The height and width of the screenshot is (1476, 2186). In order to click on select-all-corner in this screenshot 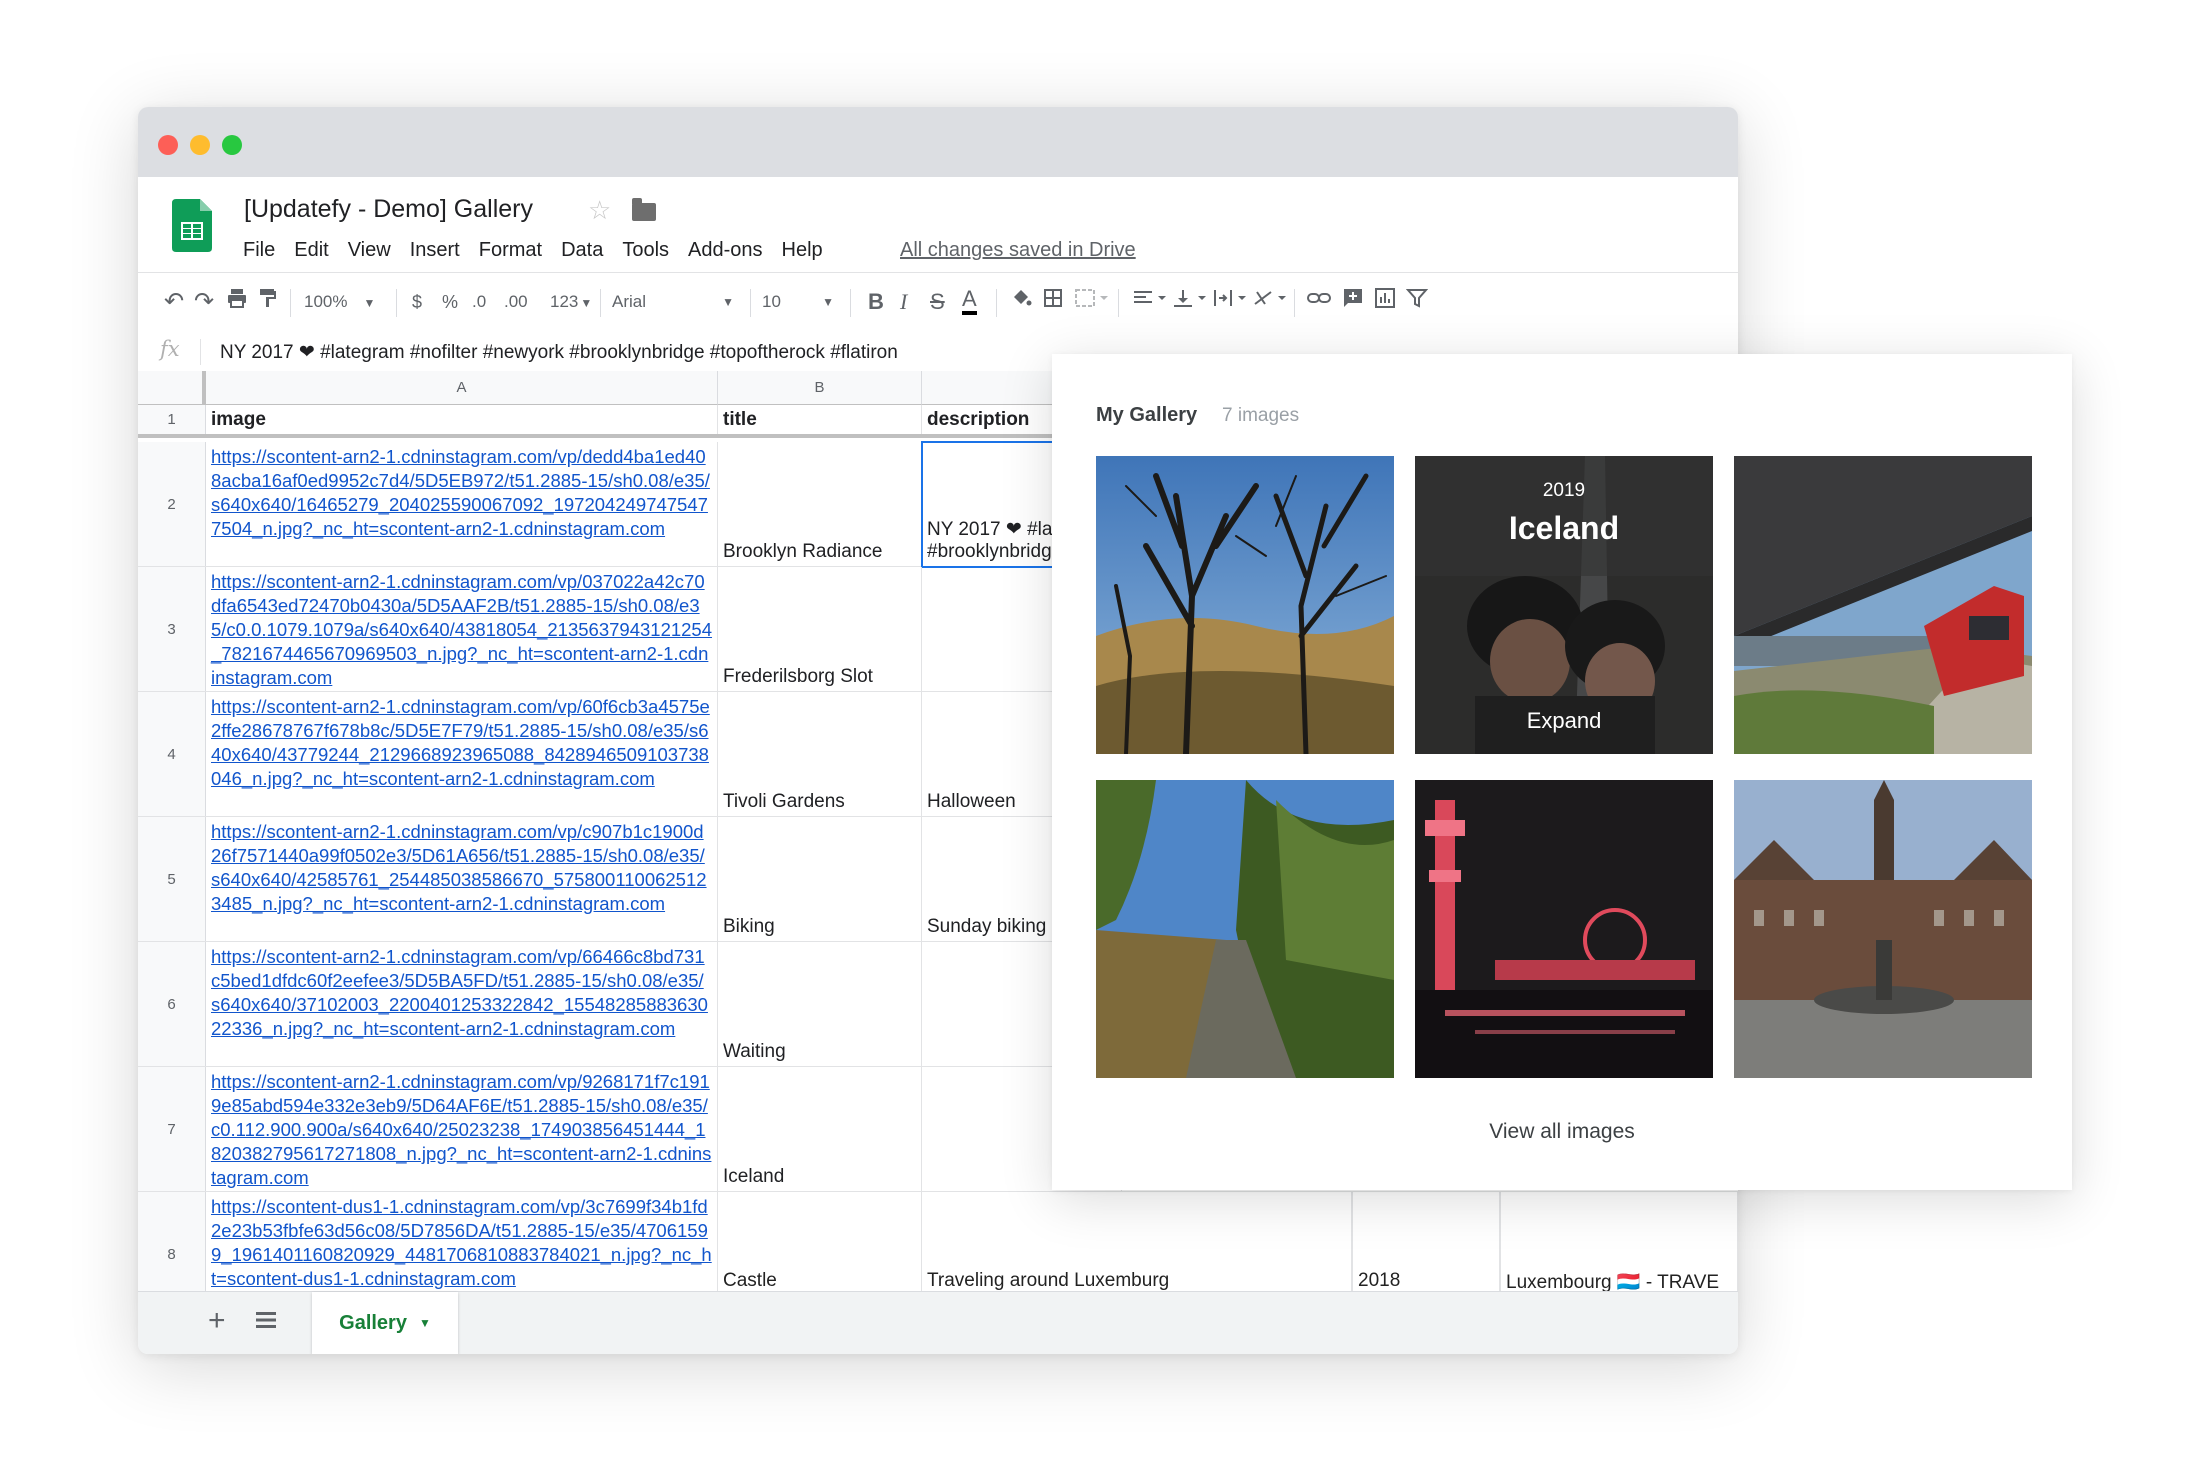, I will do `click(172, 388)`.